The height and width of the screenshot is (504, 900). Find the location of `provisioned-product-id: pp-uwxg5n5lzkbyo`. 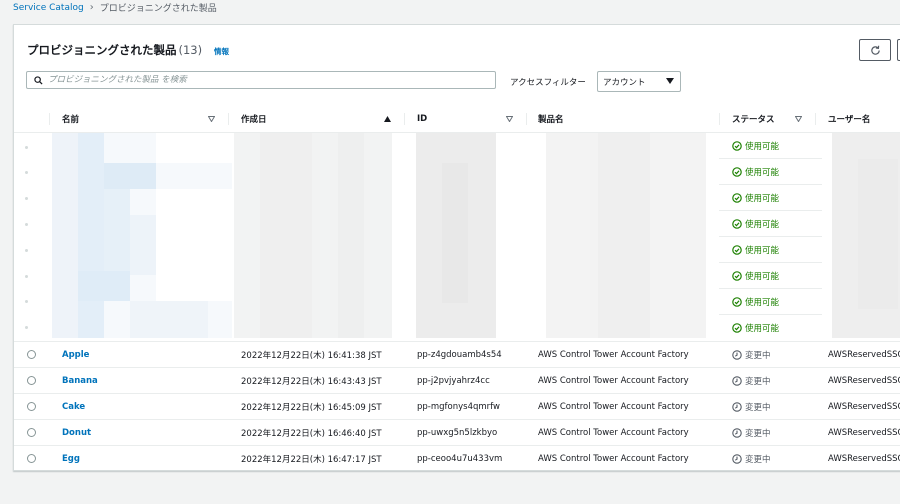

provisioned-product-id: pp-uwxg5n5lzkbyo is located at coordinates (457, 432).